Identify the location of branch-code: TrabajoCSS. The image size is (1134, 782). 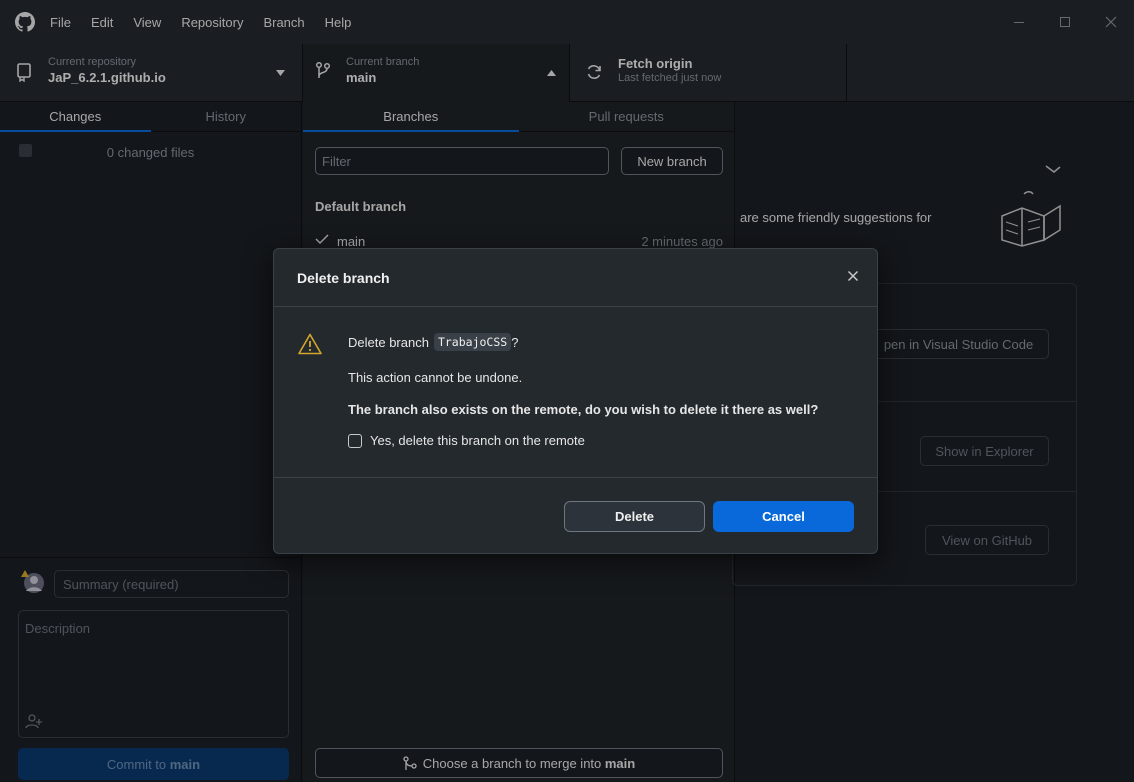
(472, 342).